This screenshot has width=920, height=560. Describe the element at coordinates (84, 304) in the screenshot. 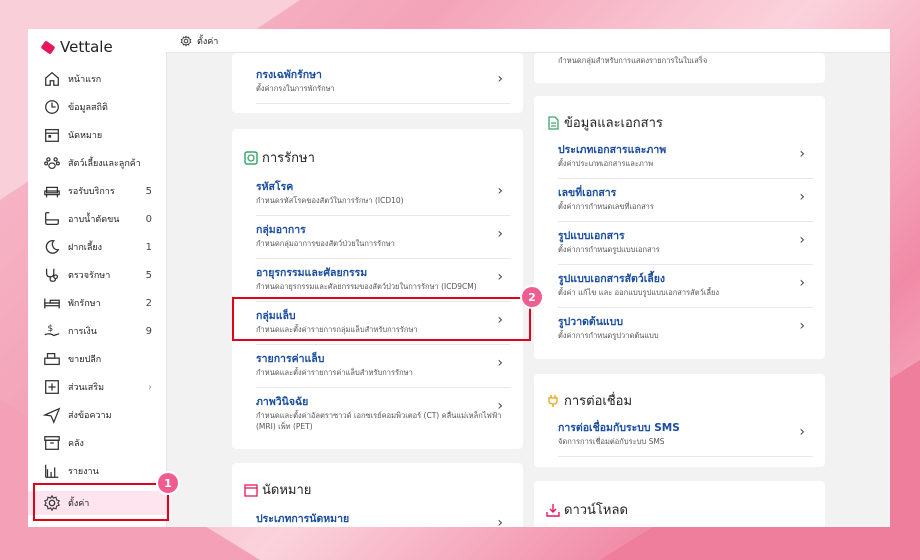

I see `sidebar-item-label: พักรักษา` at that location.